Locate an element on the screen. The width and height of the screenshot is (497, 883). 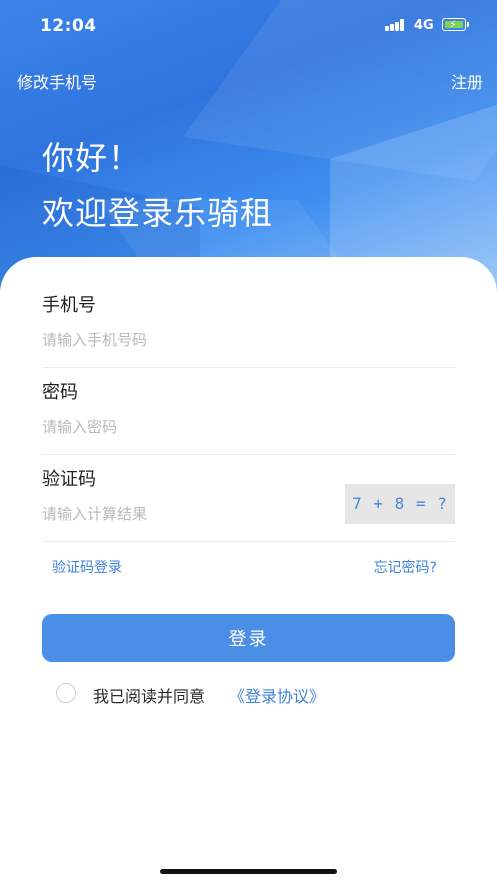
register-link: 注册 is located at coordinates (467, 81).